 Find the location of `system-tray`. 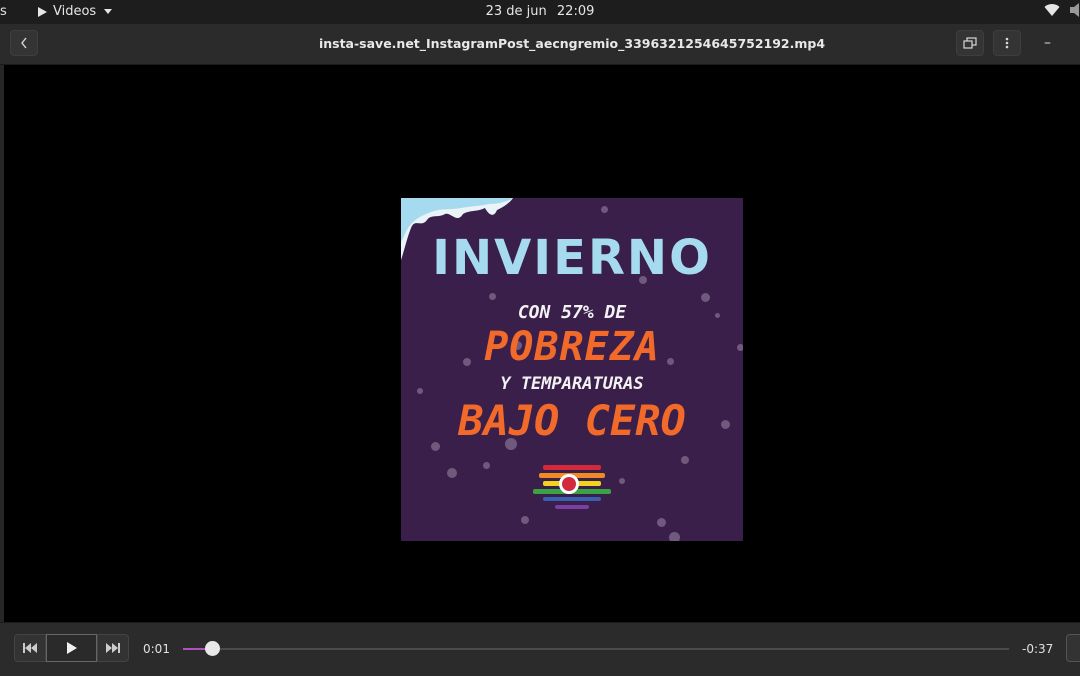

system-tray is located at coordinates (1062, 10).